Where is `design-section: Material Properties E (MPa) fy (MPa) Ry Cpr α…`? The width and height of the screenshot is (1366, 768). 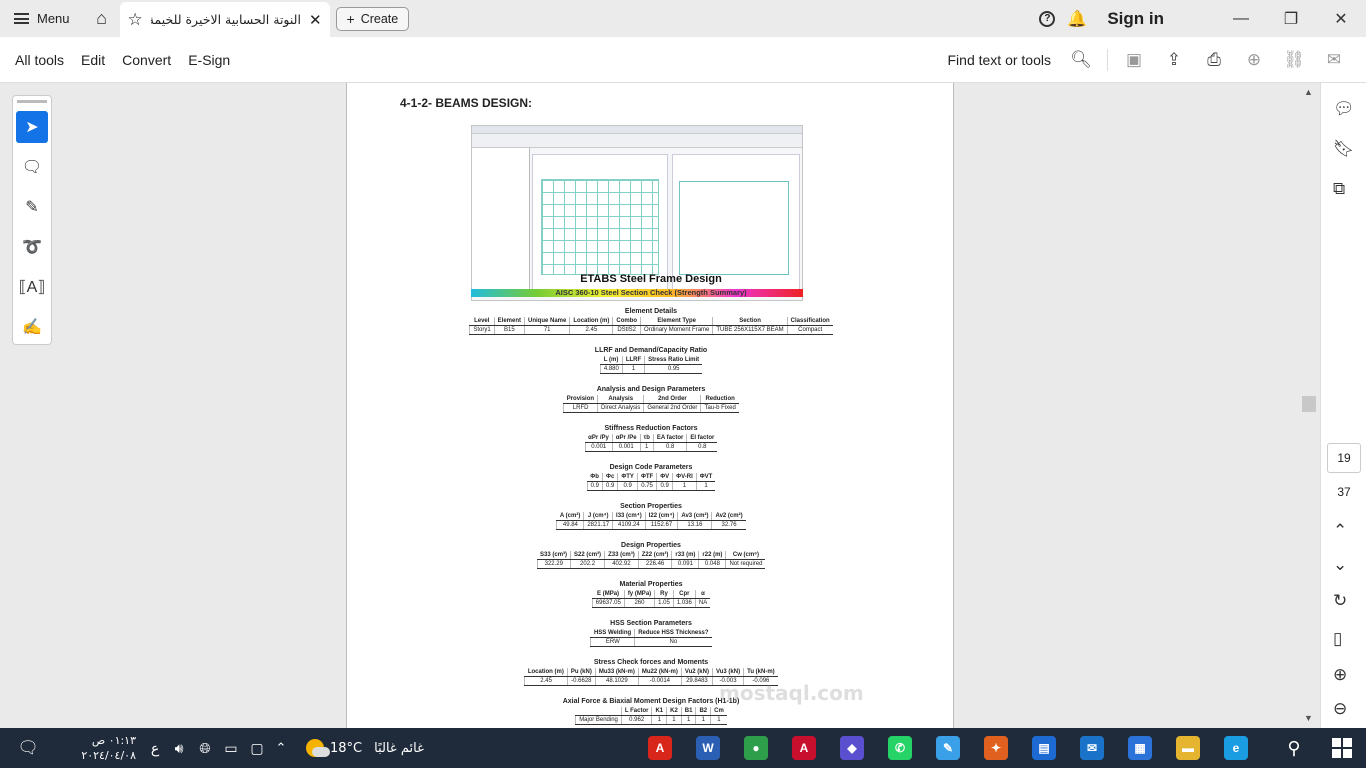 design-section: Material Properties E (MPa) fy (MPa) Ry Cpr α… is located at coordinates (650, 594).